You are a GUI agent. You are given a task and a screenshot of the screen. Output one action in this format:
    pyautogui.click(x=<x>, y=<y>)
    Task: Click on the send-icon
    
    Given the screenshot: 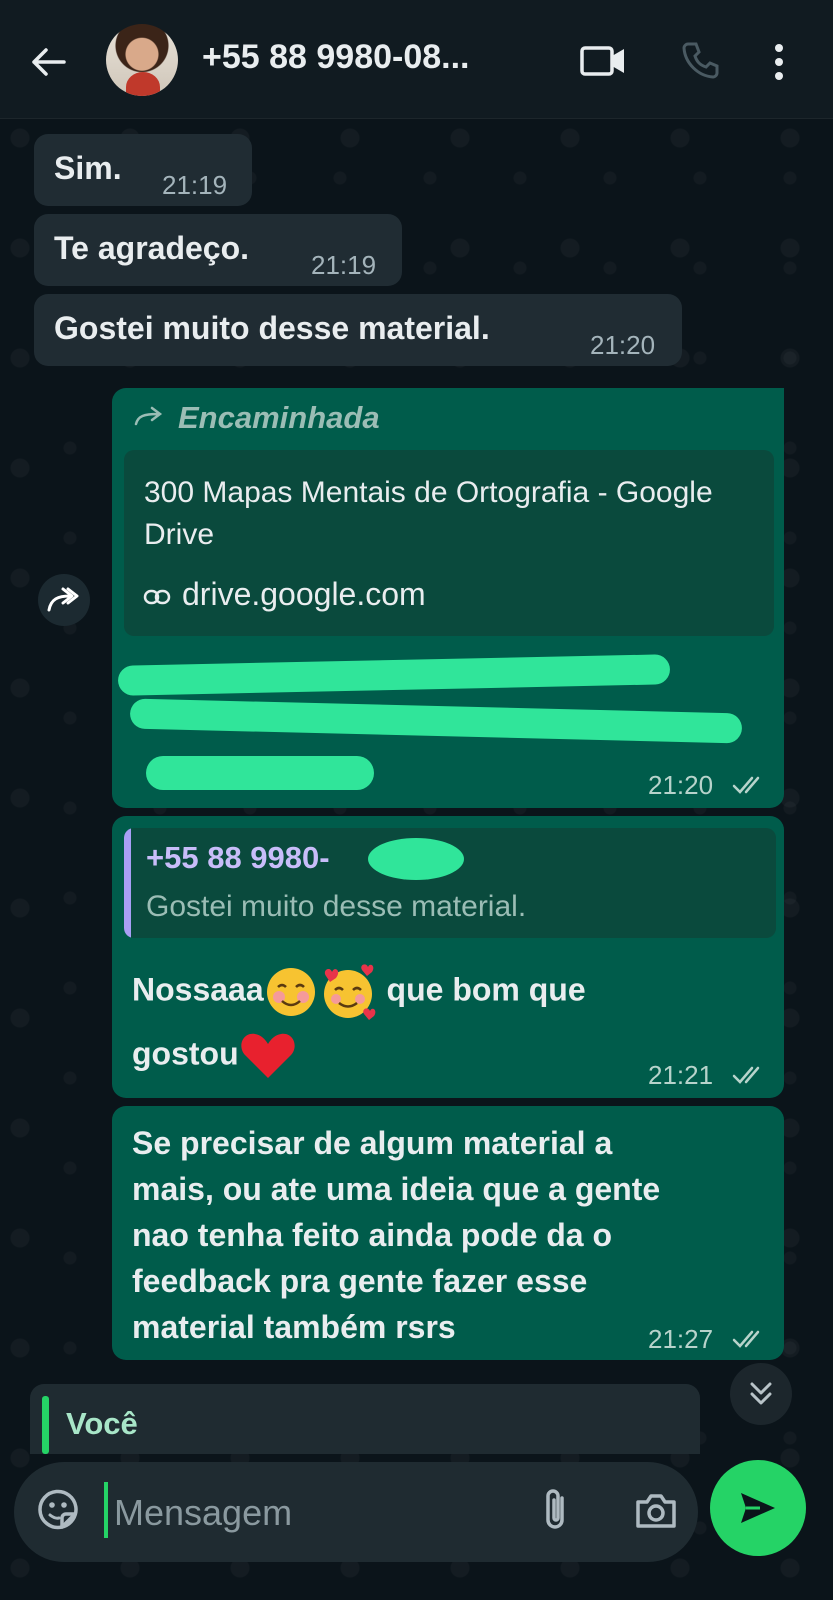 What is the action you would take?
    pyautogui.click(x=758, y=1508)
    